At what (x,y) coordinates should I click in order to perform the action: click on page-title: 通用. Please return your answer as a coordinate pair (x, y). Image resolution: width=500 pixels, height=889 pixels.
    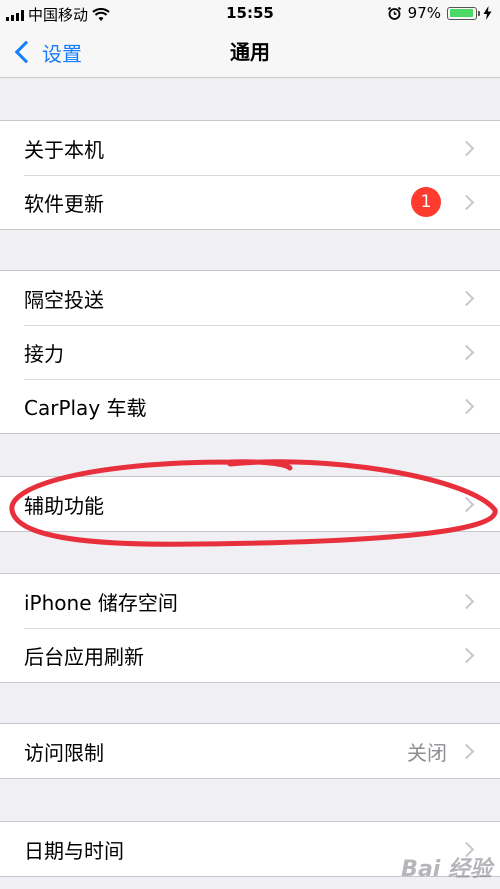
    Looking at the image, I should click on (250, 52).